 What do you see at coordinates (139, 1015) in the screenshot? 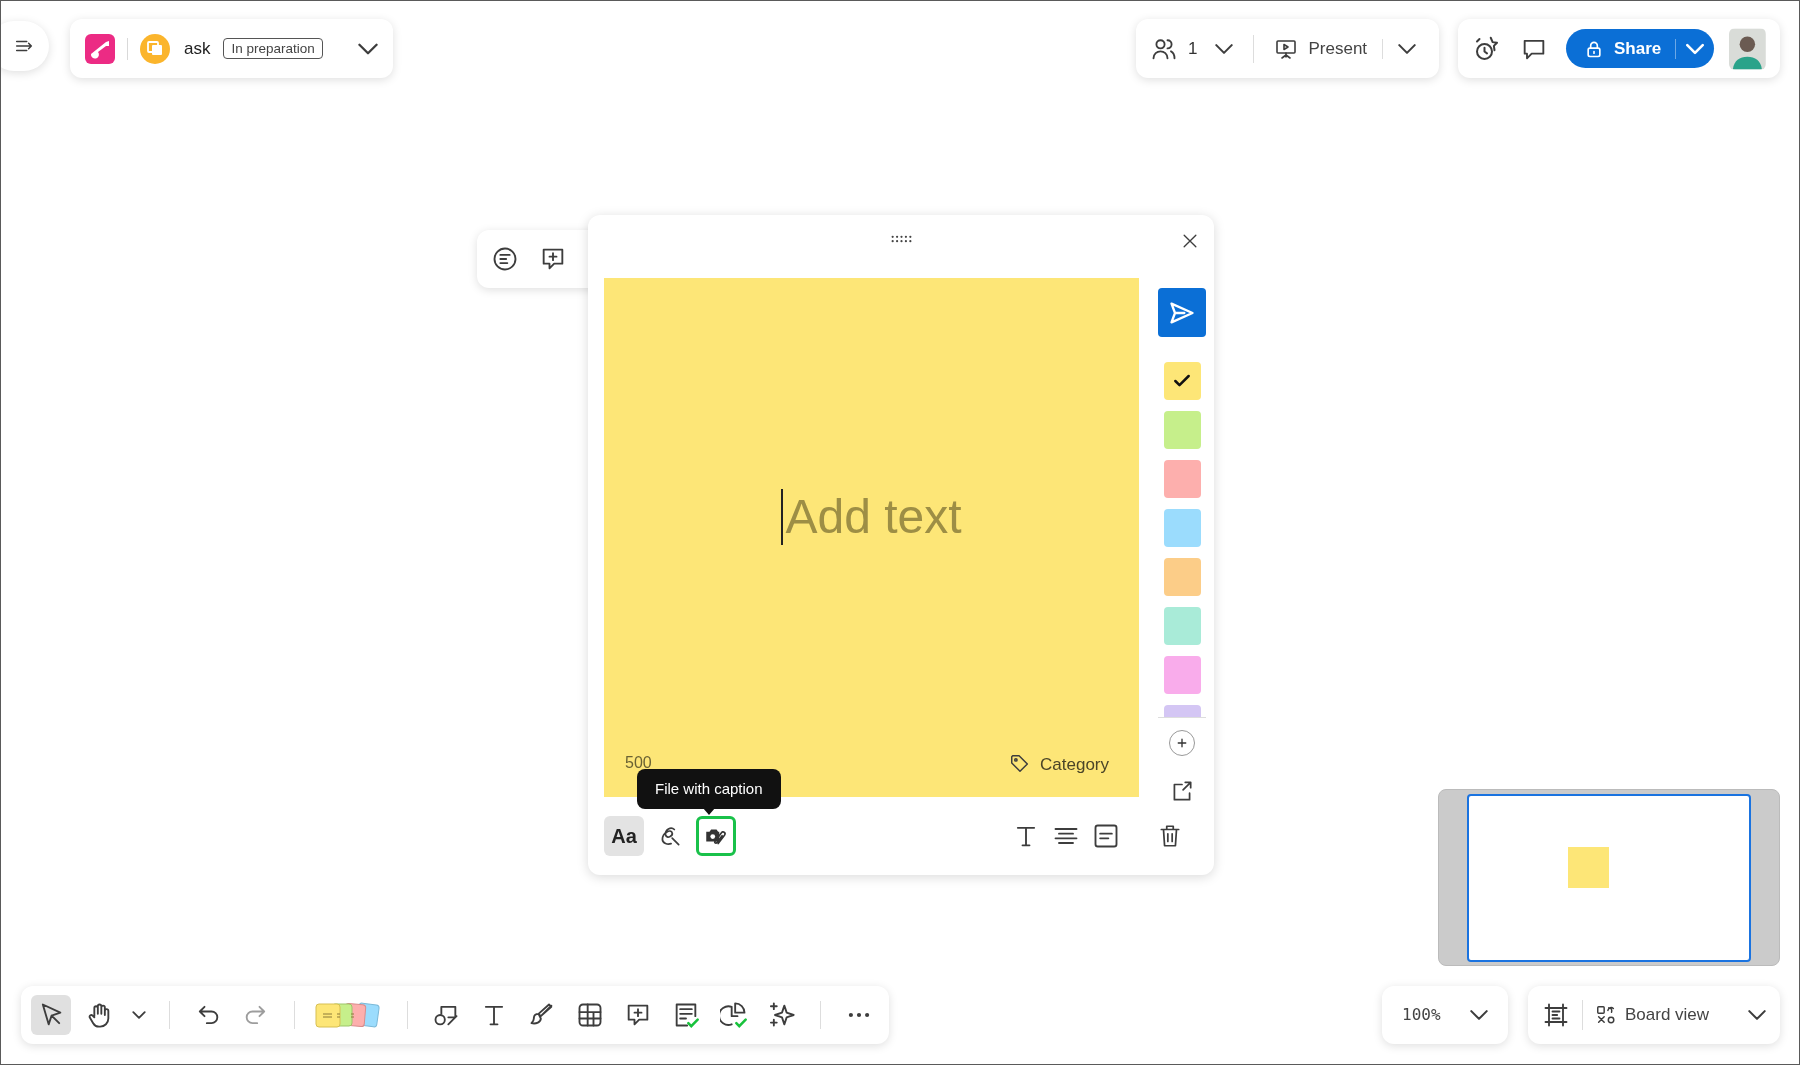
I see `chevron-down-icon` at bounding box center [139, 1015].